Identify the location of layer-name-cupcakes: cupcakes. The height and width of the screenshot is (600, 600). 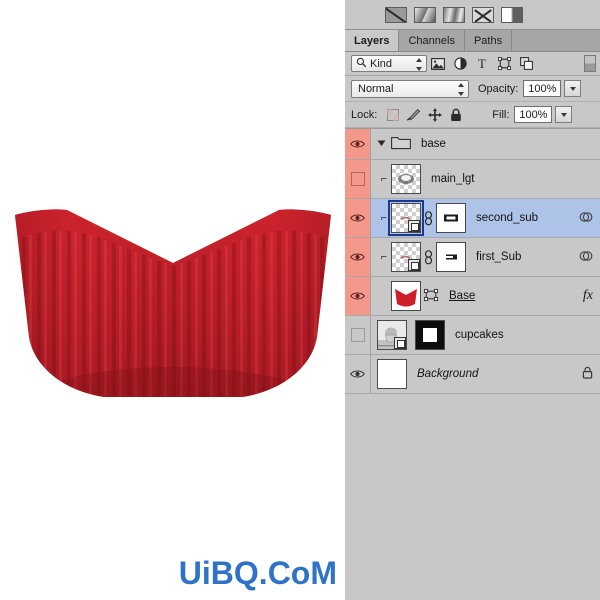
(479, 335).